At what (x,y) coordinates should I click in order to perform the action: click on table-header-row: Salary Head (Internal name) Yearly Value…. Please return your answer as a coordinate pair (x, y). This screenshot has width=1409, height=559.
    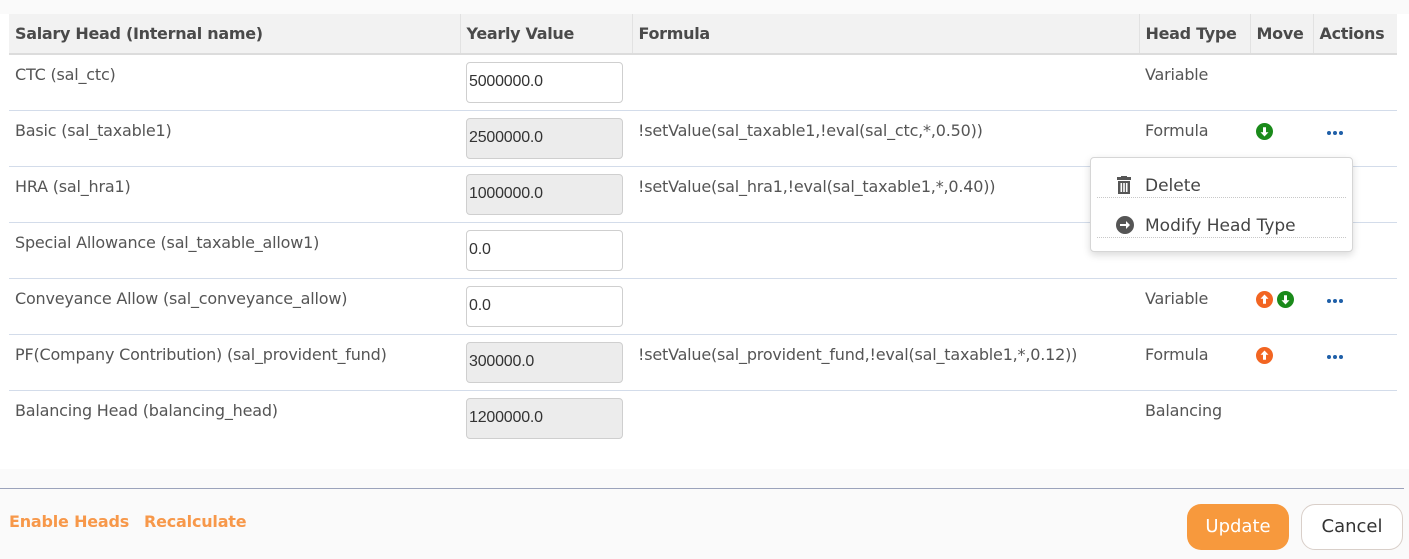
    Looking at the image, I should click on (703, 34).